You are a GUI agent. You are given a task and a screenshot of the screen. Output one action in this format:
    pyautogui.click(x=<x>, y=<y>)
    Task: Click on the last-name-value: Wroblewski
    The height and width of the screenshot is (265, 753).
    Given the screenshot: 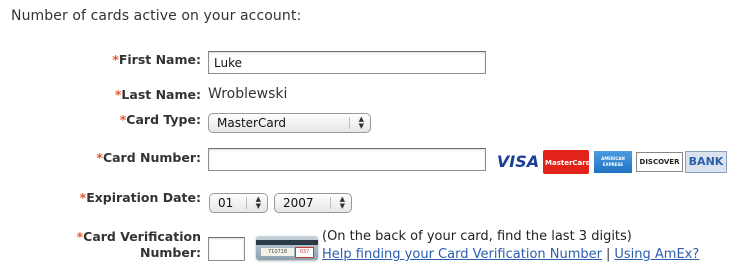 What is the action you would take?
    pyautogui.click(x=248, y=94)
    